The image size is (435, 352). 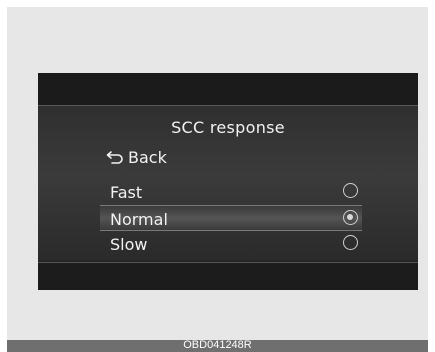 I want to click on figure-code: OBD041248R, so click(x=217, y=345).